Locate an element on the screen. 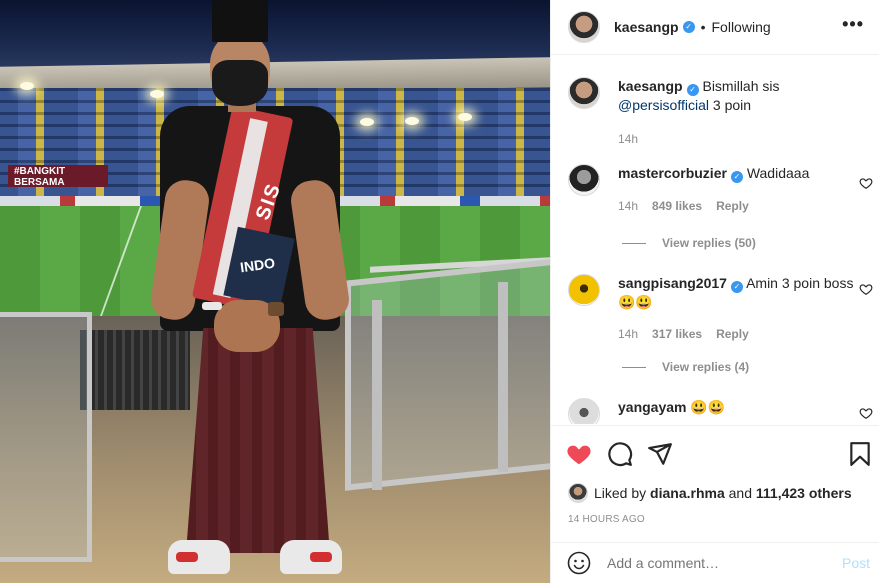 The image size is (879, 583). post-comment-button: Post is located at coordinates (856, 563).